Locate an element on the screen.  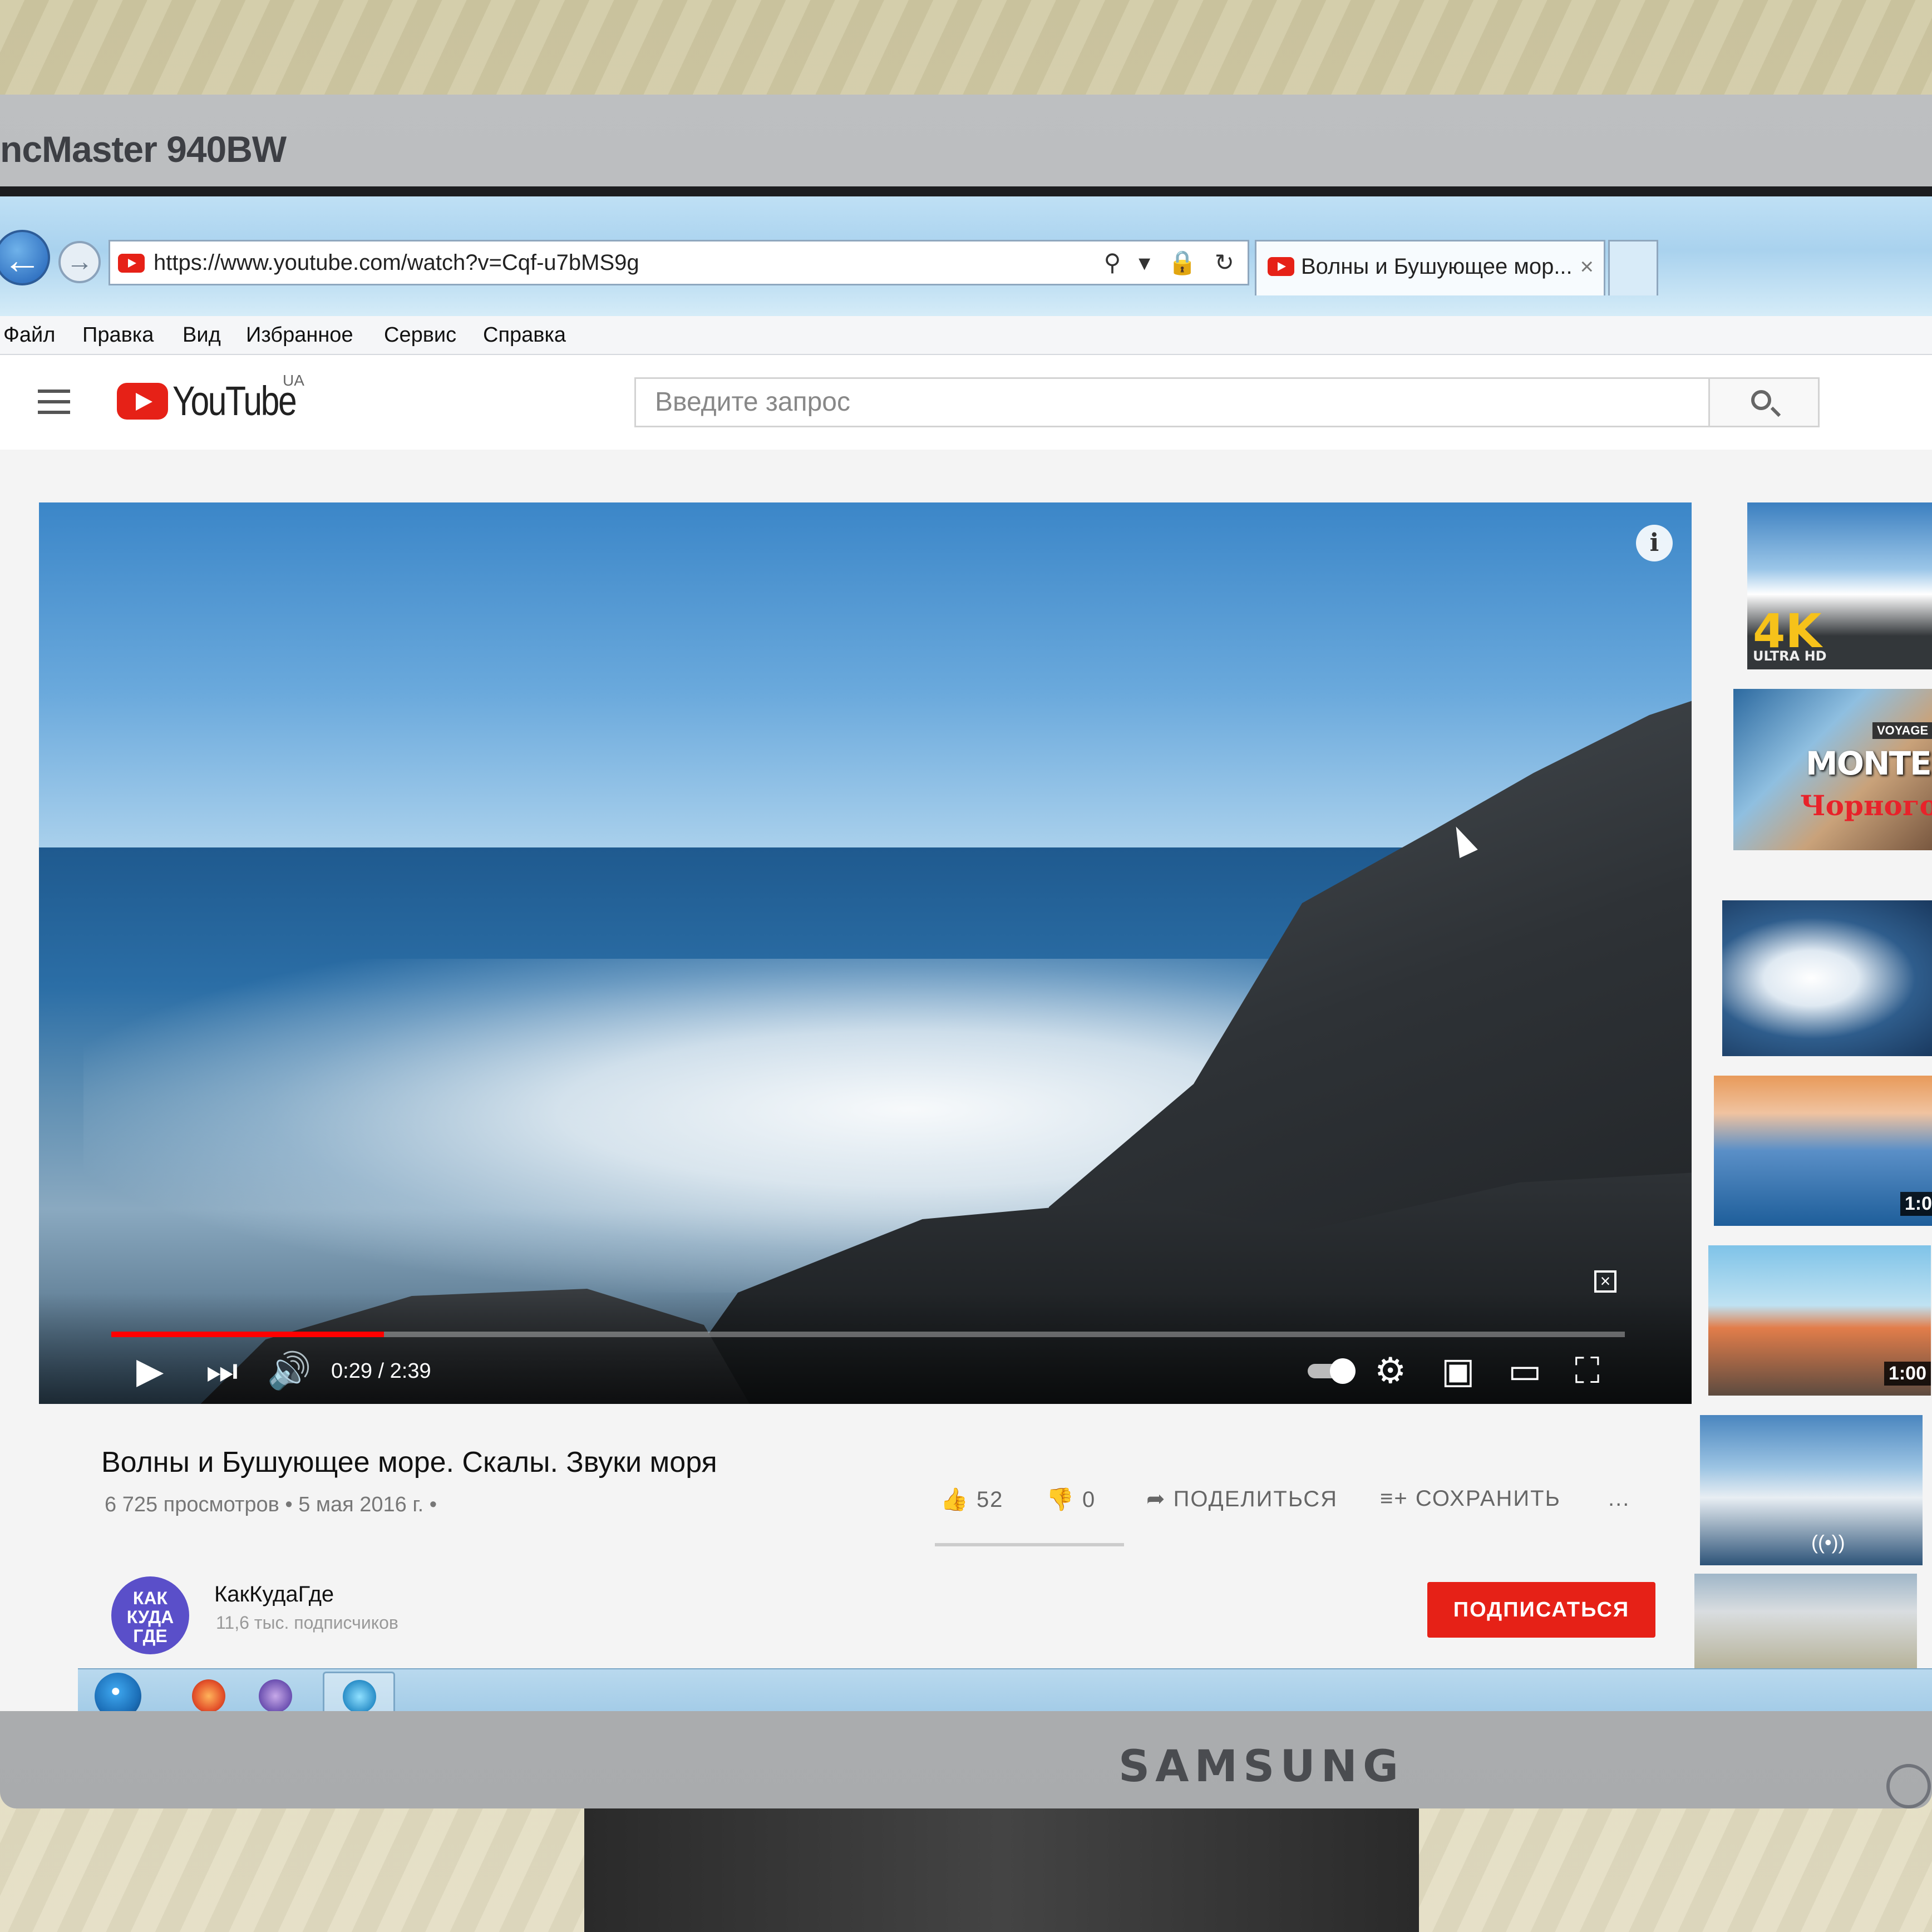
youtube-logo-icon is located at coordinates (142, 401).